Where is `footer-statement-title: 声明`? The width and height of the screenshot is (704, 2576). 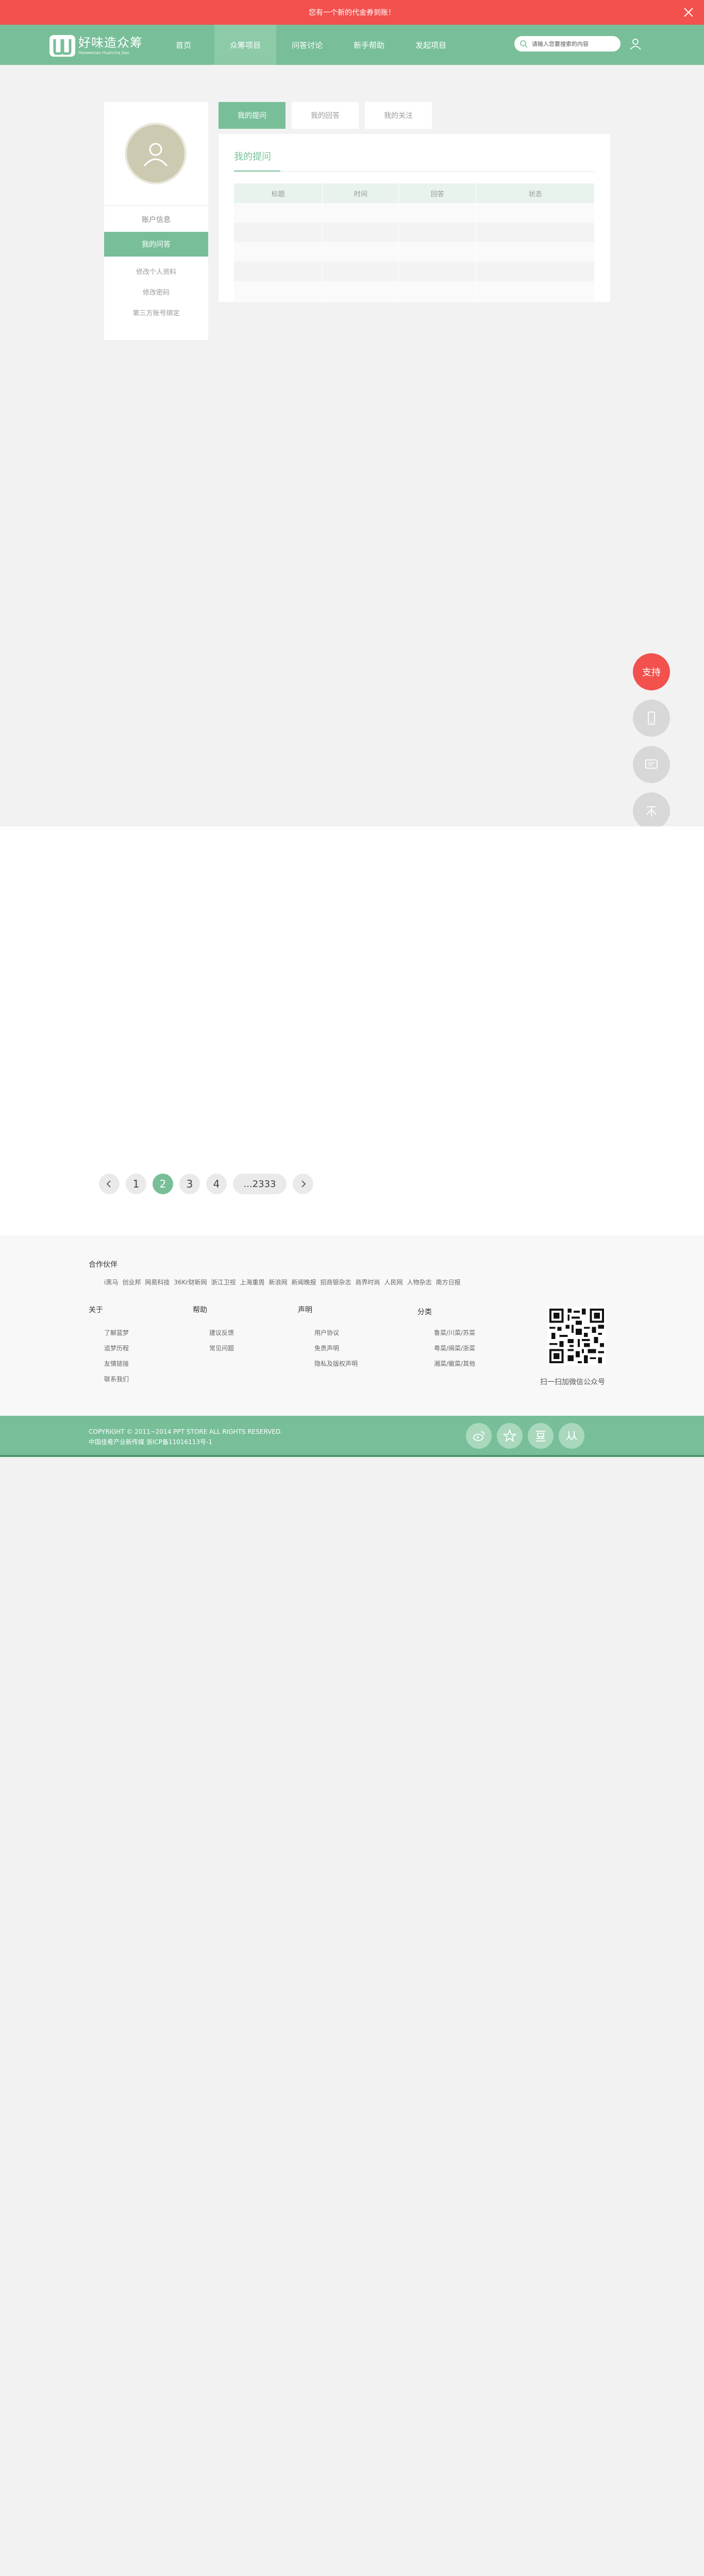
footer-statement-title: 声明 is located at coordinates (305, 1310).